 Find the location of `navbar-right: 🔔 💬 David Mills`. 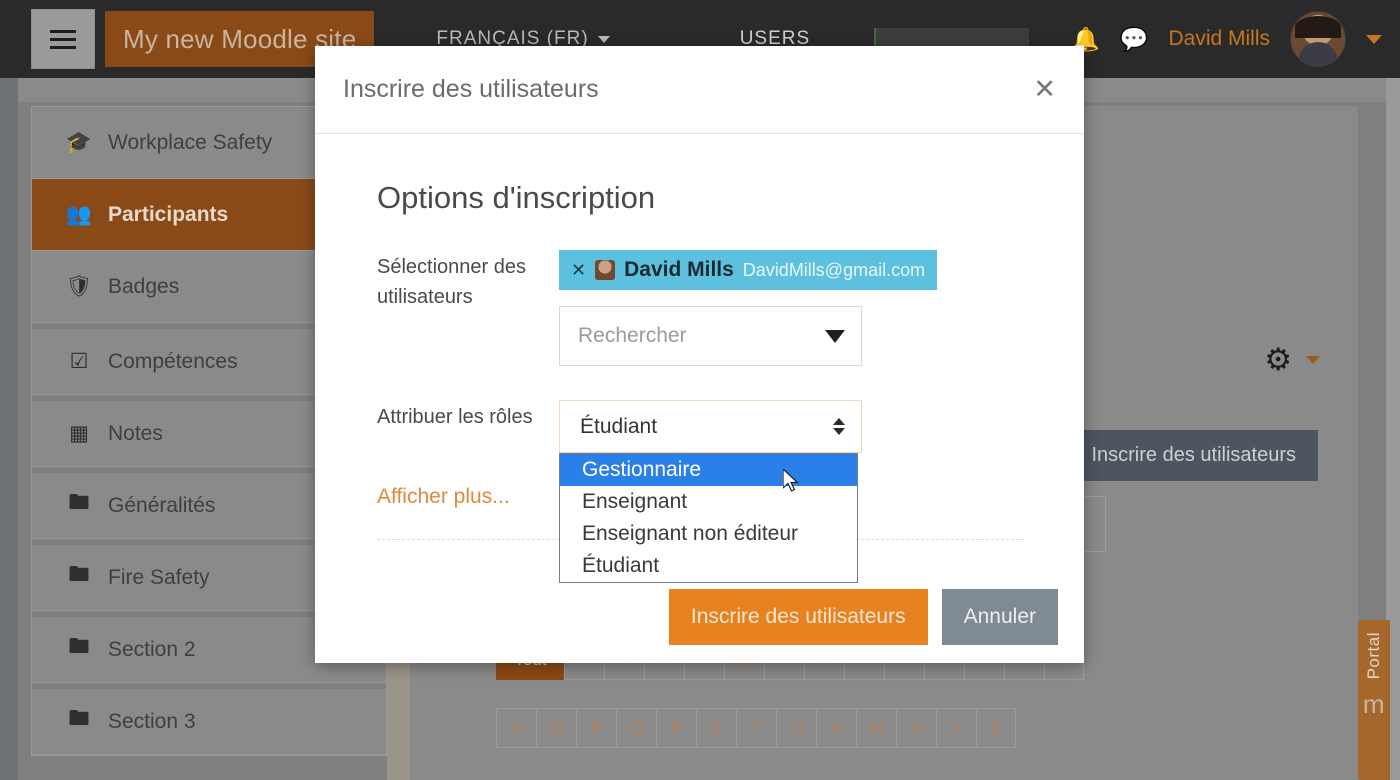

navbar-right: 🔔 💬 David Mills is located at coordinates (1228, 39).